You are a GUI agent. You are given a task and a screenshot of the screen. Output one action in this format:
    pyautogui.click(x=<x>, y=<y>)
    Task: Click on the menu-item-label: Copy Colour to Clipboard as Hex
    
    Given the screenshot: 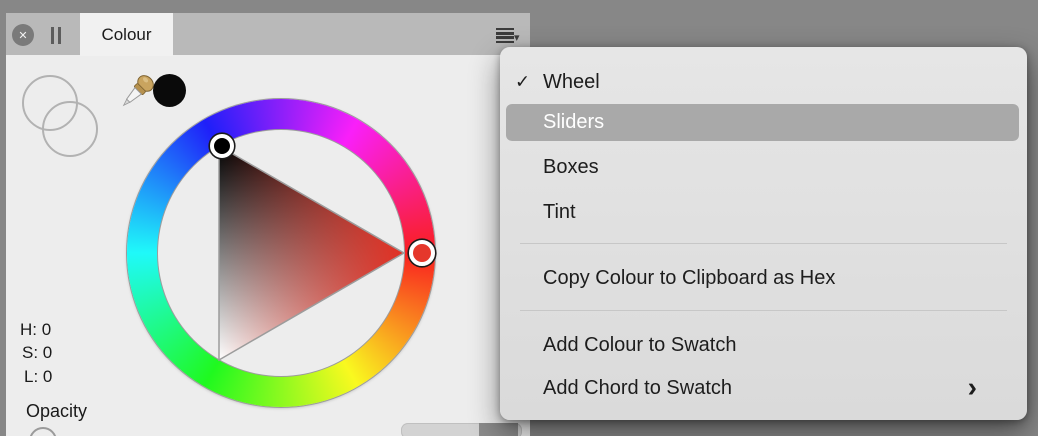 What is the action you would take?
    pyautogui.click(x=689, y=277)
    